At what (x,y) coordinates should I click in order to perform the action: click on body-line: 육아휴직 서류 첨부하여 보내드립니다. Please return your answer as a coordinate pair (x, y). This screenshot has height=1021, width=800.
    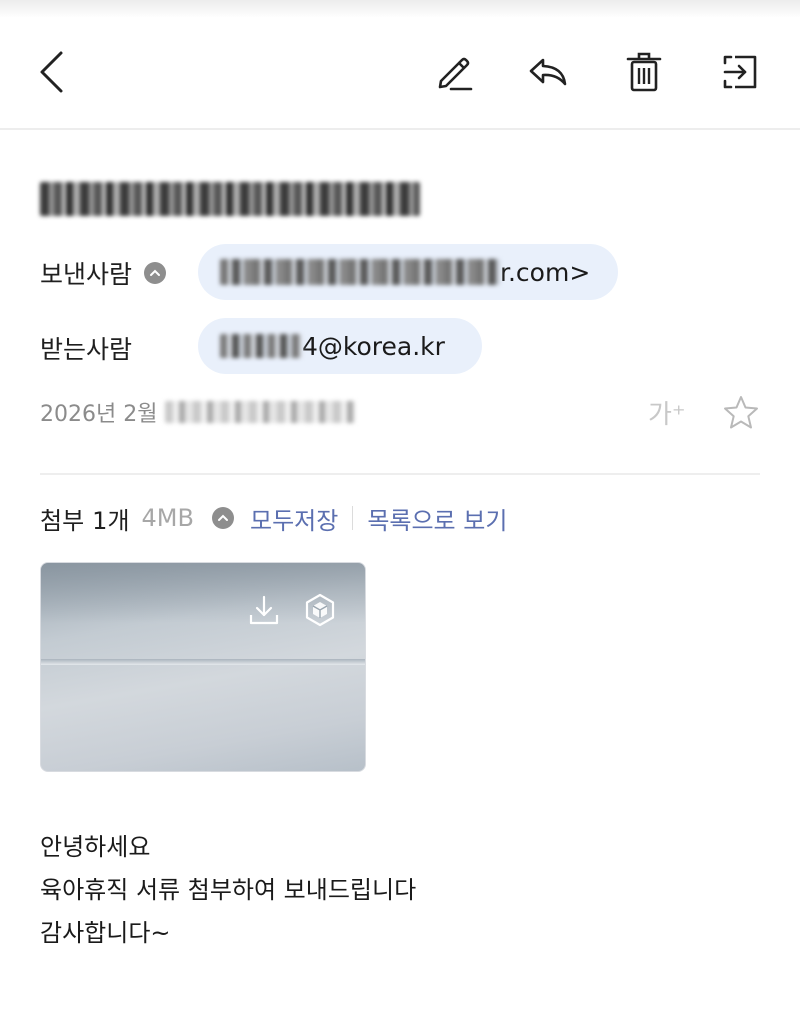
    Looking at the image, I should click on (228, 890).